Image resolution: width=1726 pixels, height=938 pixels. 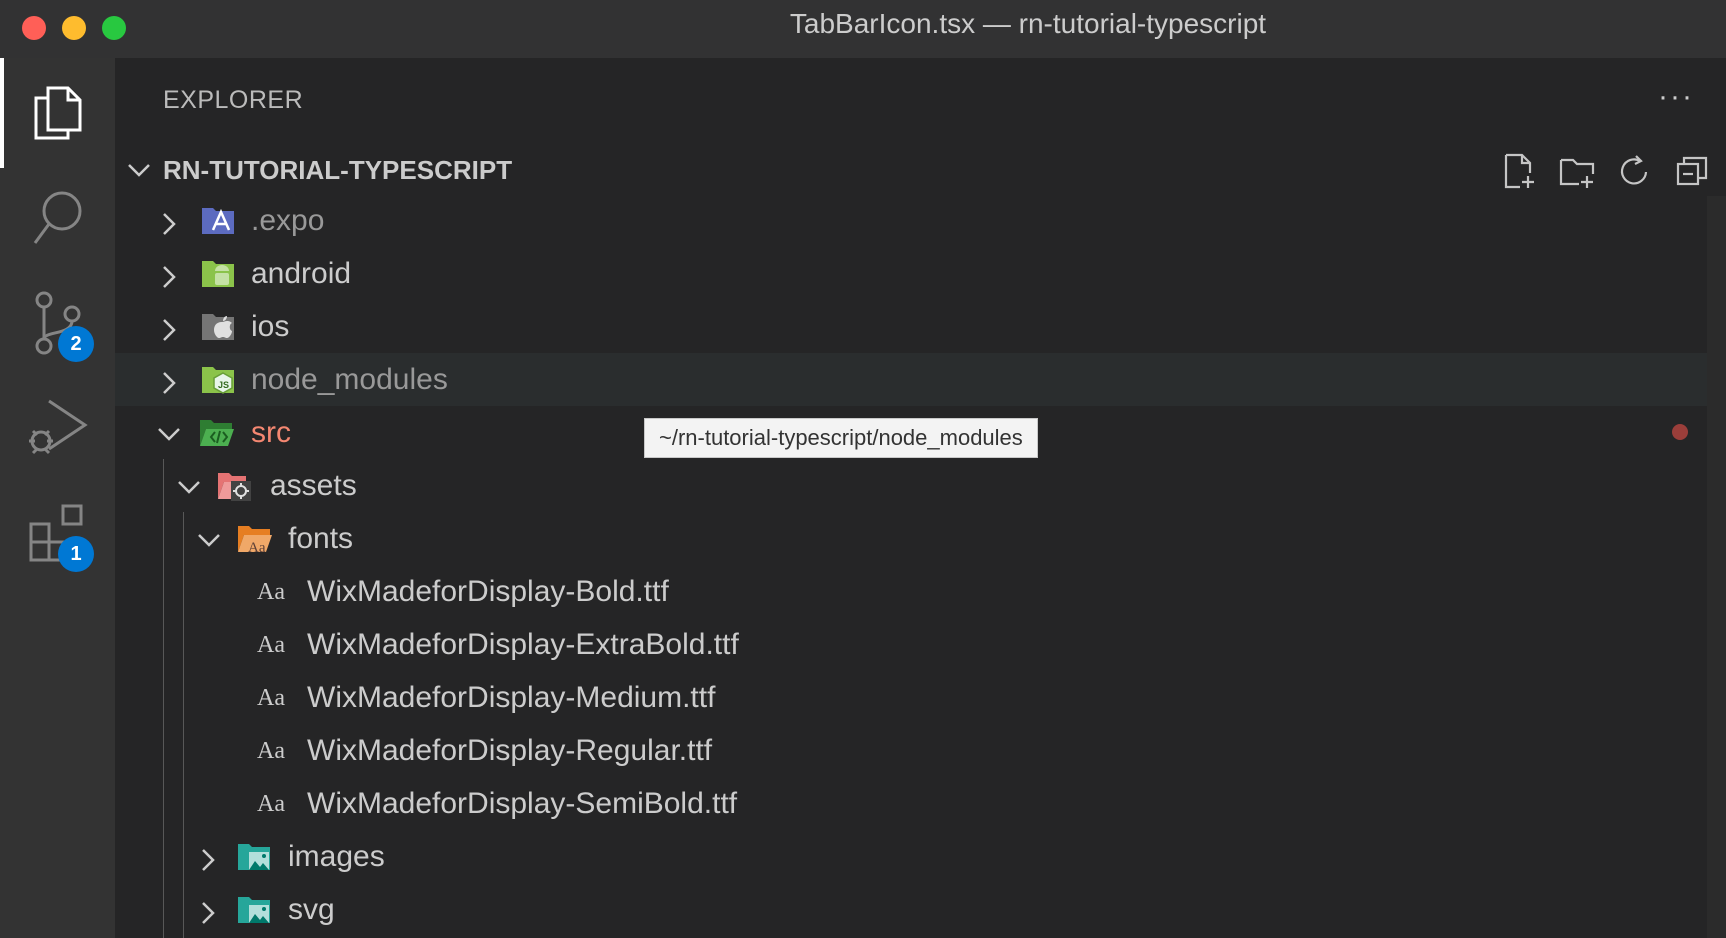 I want to click on activity-explorer, so click(x=57, y=113).